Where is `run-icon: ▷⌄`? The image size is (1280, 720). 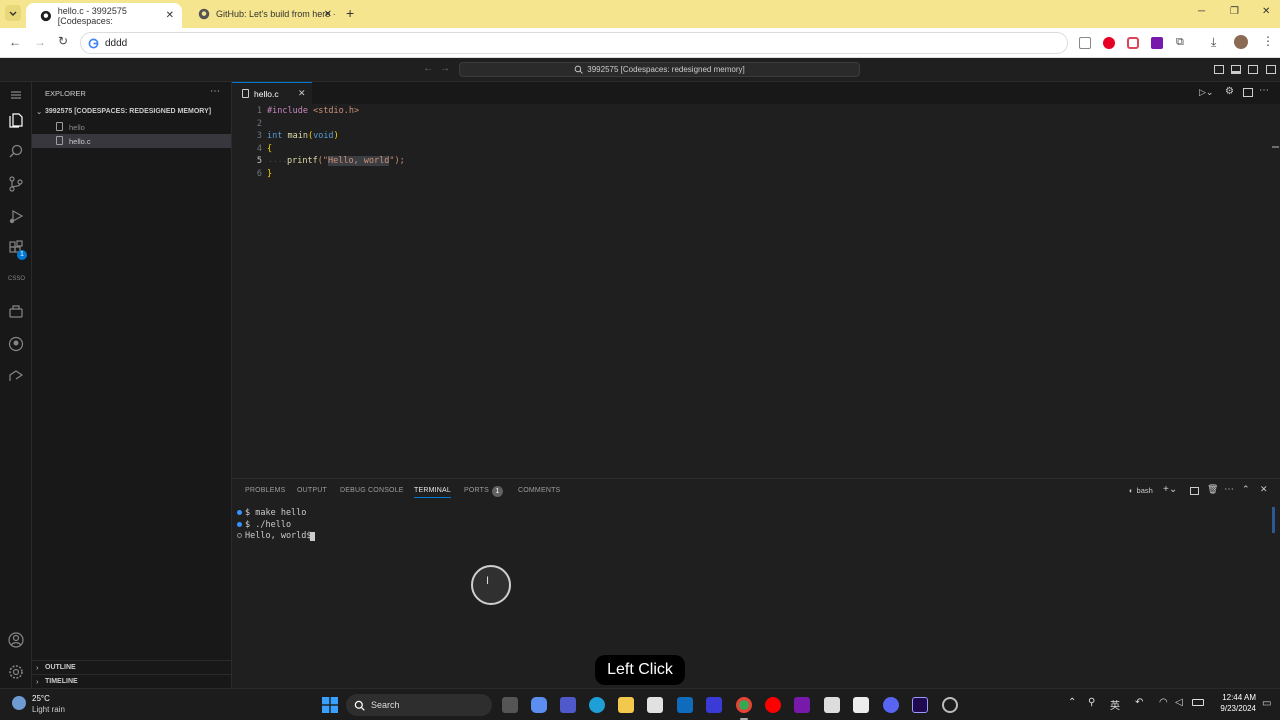 run-icon: ▷⌄ is located at coordinates (1206, 92).